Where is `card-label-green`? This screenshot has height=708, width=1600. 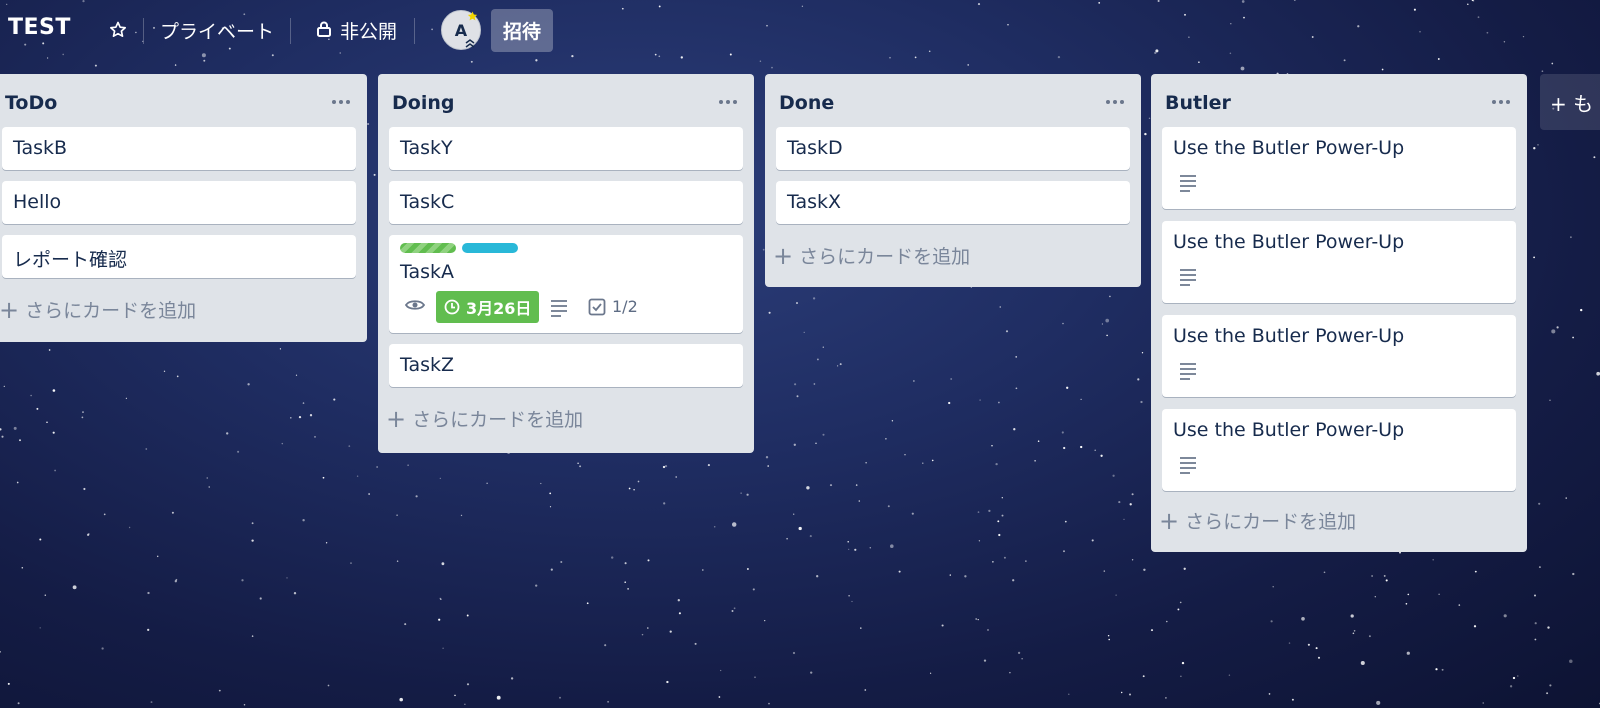 card-label-green is located at coordinates (428, 248).